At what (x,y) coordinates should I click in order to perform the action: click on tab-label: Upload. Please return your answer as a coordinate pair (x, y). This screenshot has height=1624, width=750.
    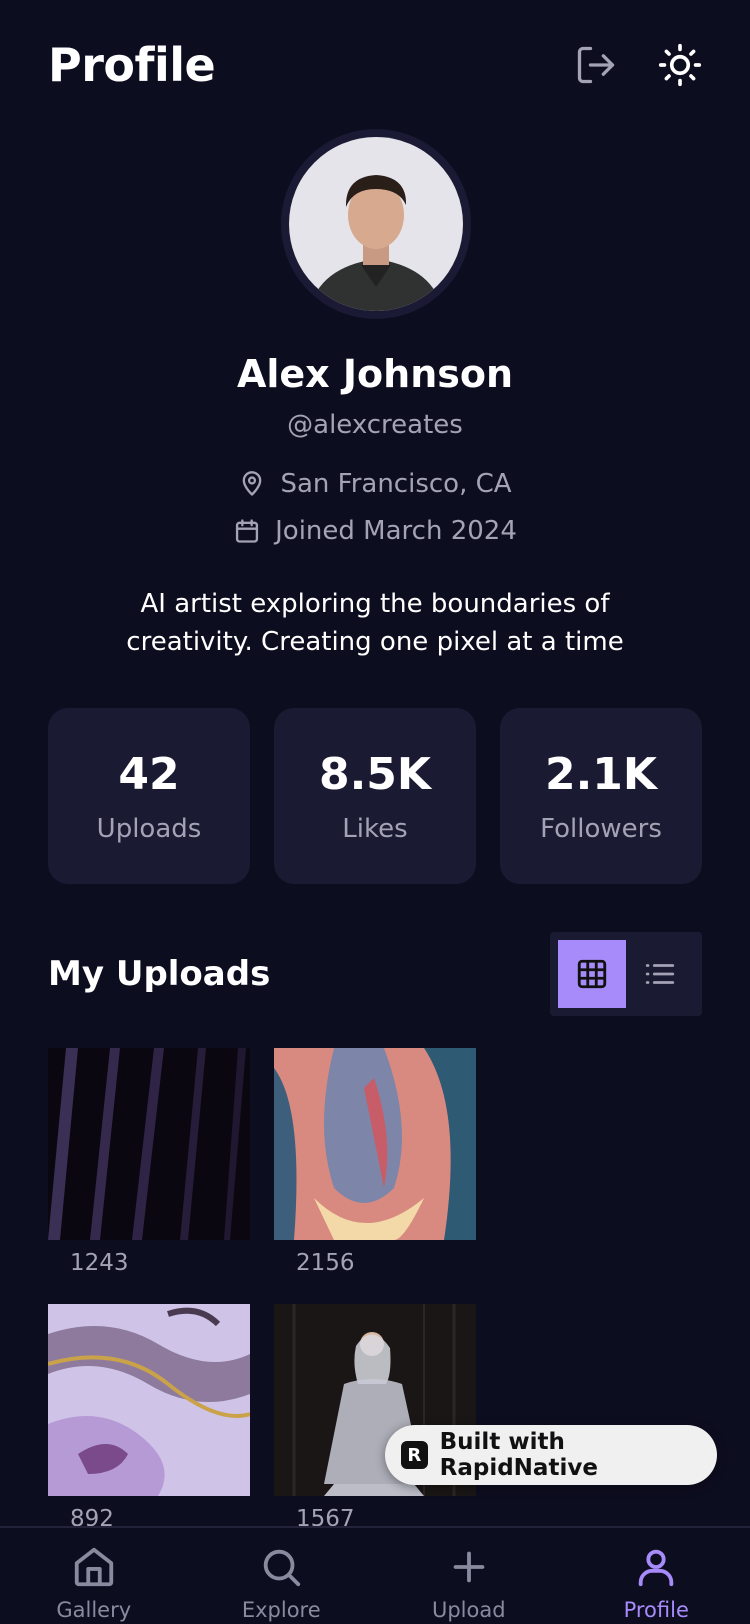
    Looking at the image, I should click on (468, 1610).